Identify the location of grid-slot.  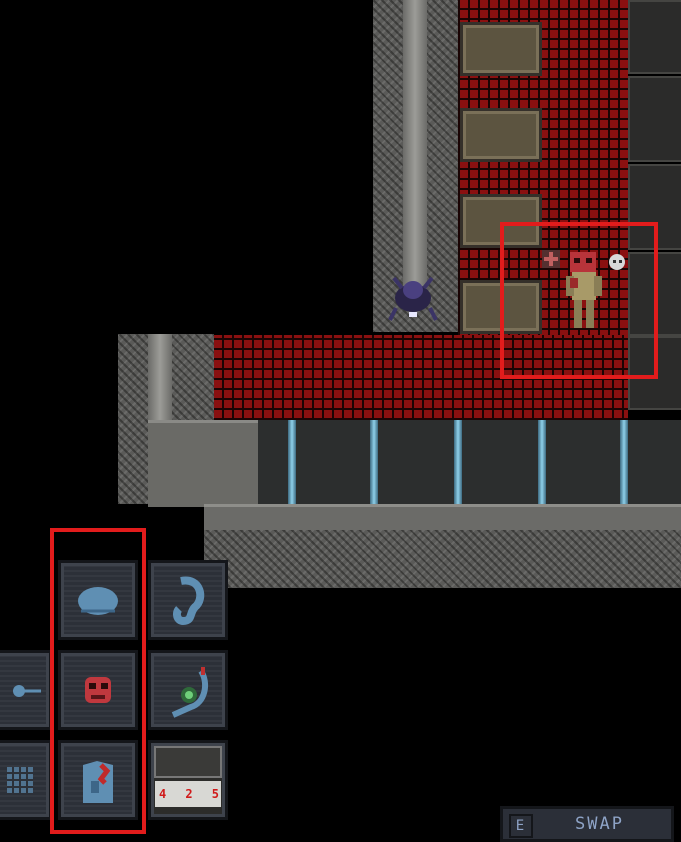
(26, 780).